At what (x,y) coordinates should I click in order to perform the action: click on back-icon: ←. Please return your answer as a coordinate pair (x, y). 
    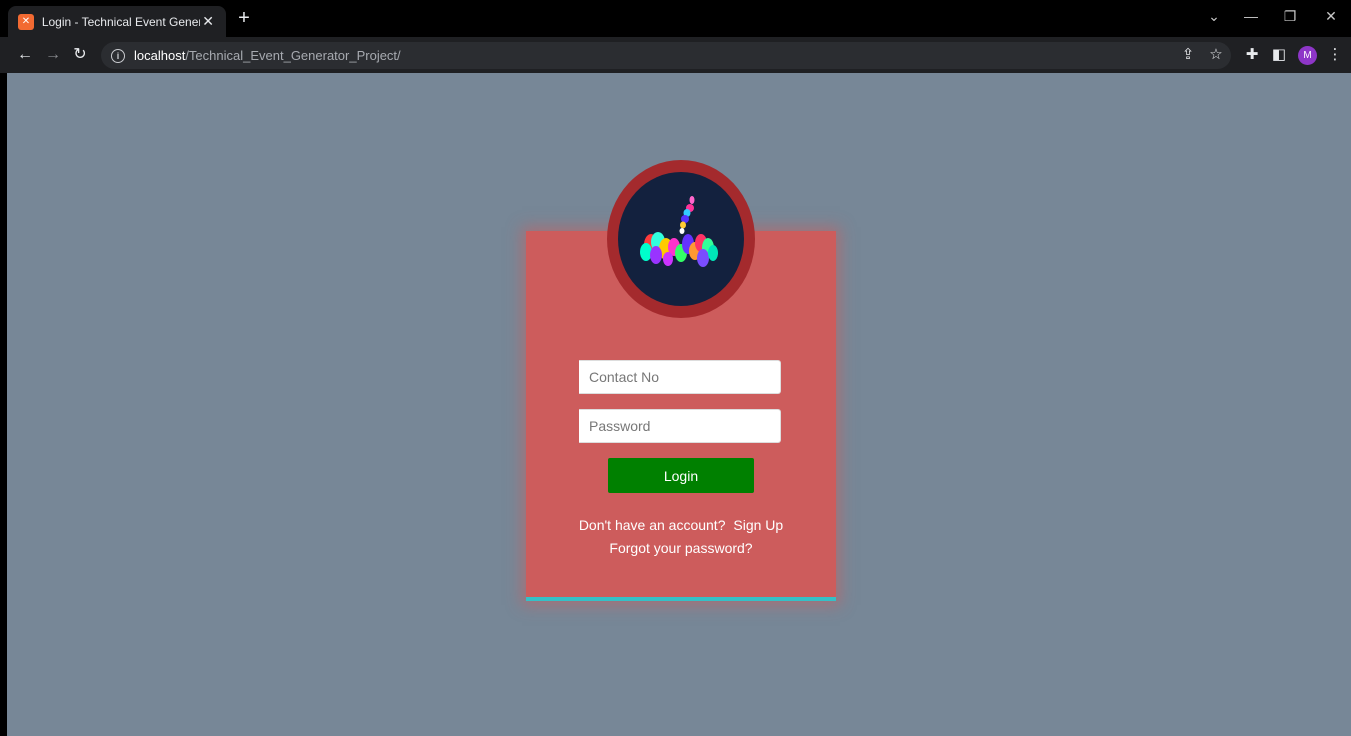
    Looking at the image, I should click on (25, 55).